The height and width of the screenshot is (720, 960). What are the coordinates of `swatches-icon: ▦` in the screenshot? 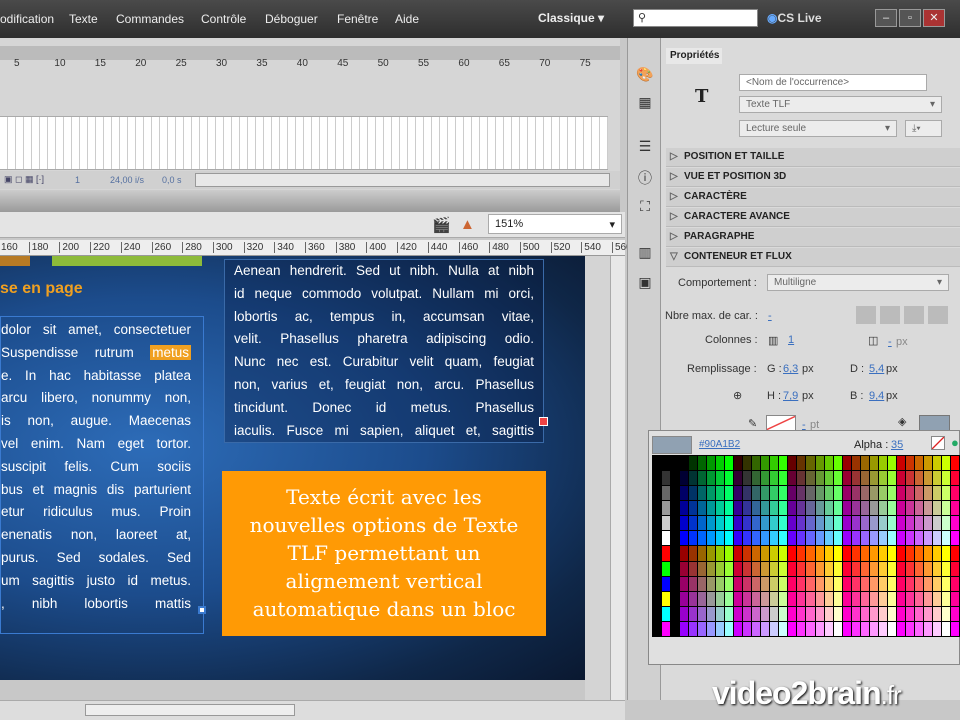 It's located at (645, 103).